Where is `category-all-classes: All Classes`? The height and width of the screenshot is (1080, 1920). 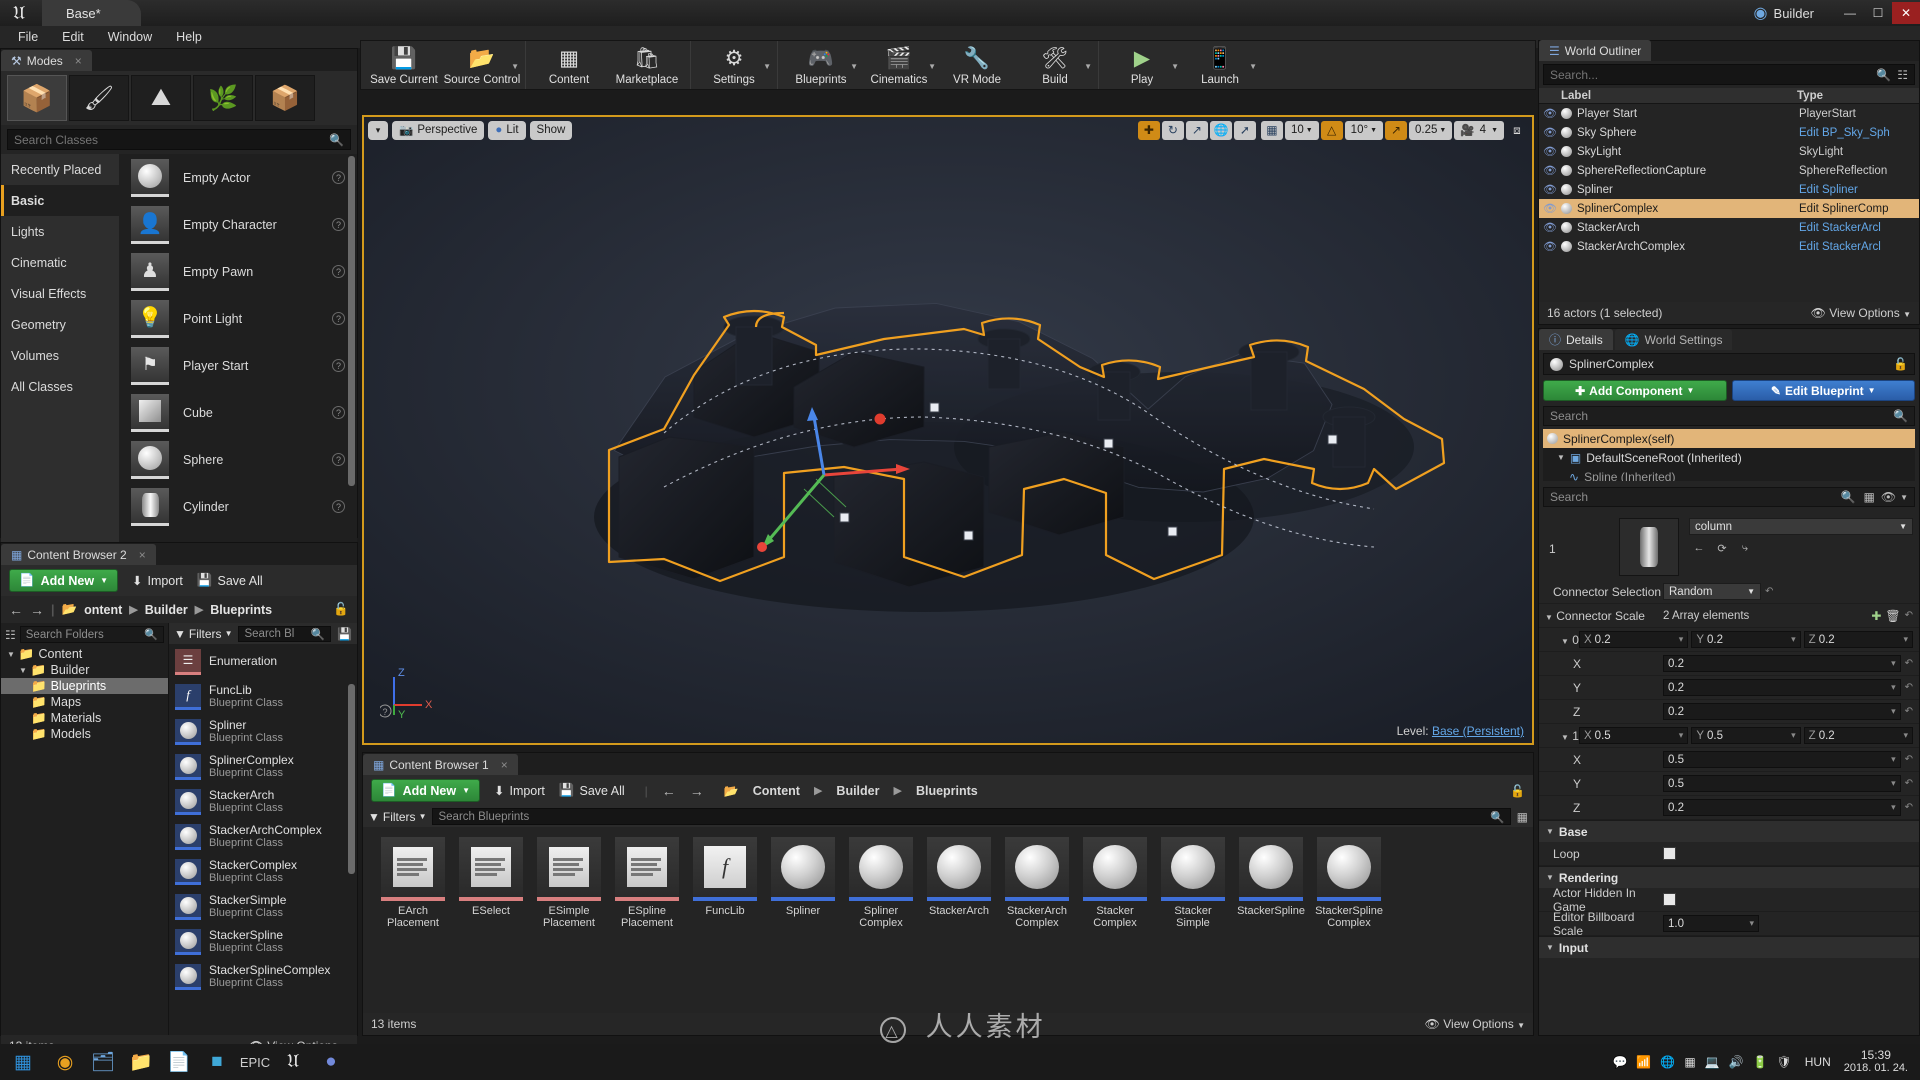
category-all-classes: All Classes is located at coordinates (60, 386).